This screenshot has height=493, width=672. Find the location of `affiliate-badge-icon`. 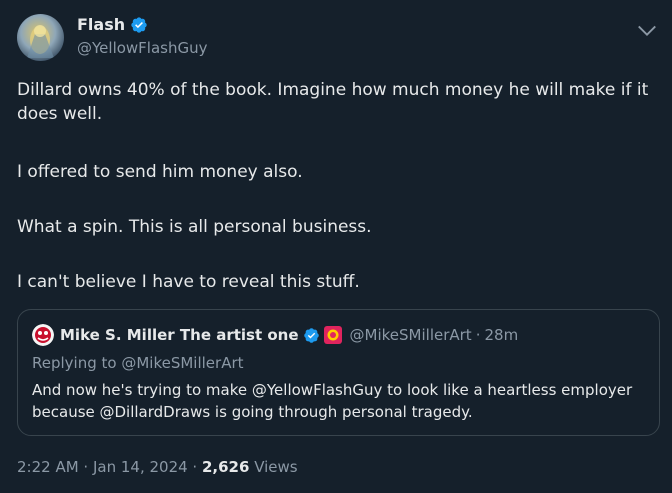

affiliate-badge-icon is located at coordinates (332, 335).